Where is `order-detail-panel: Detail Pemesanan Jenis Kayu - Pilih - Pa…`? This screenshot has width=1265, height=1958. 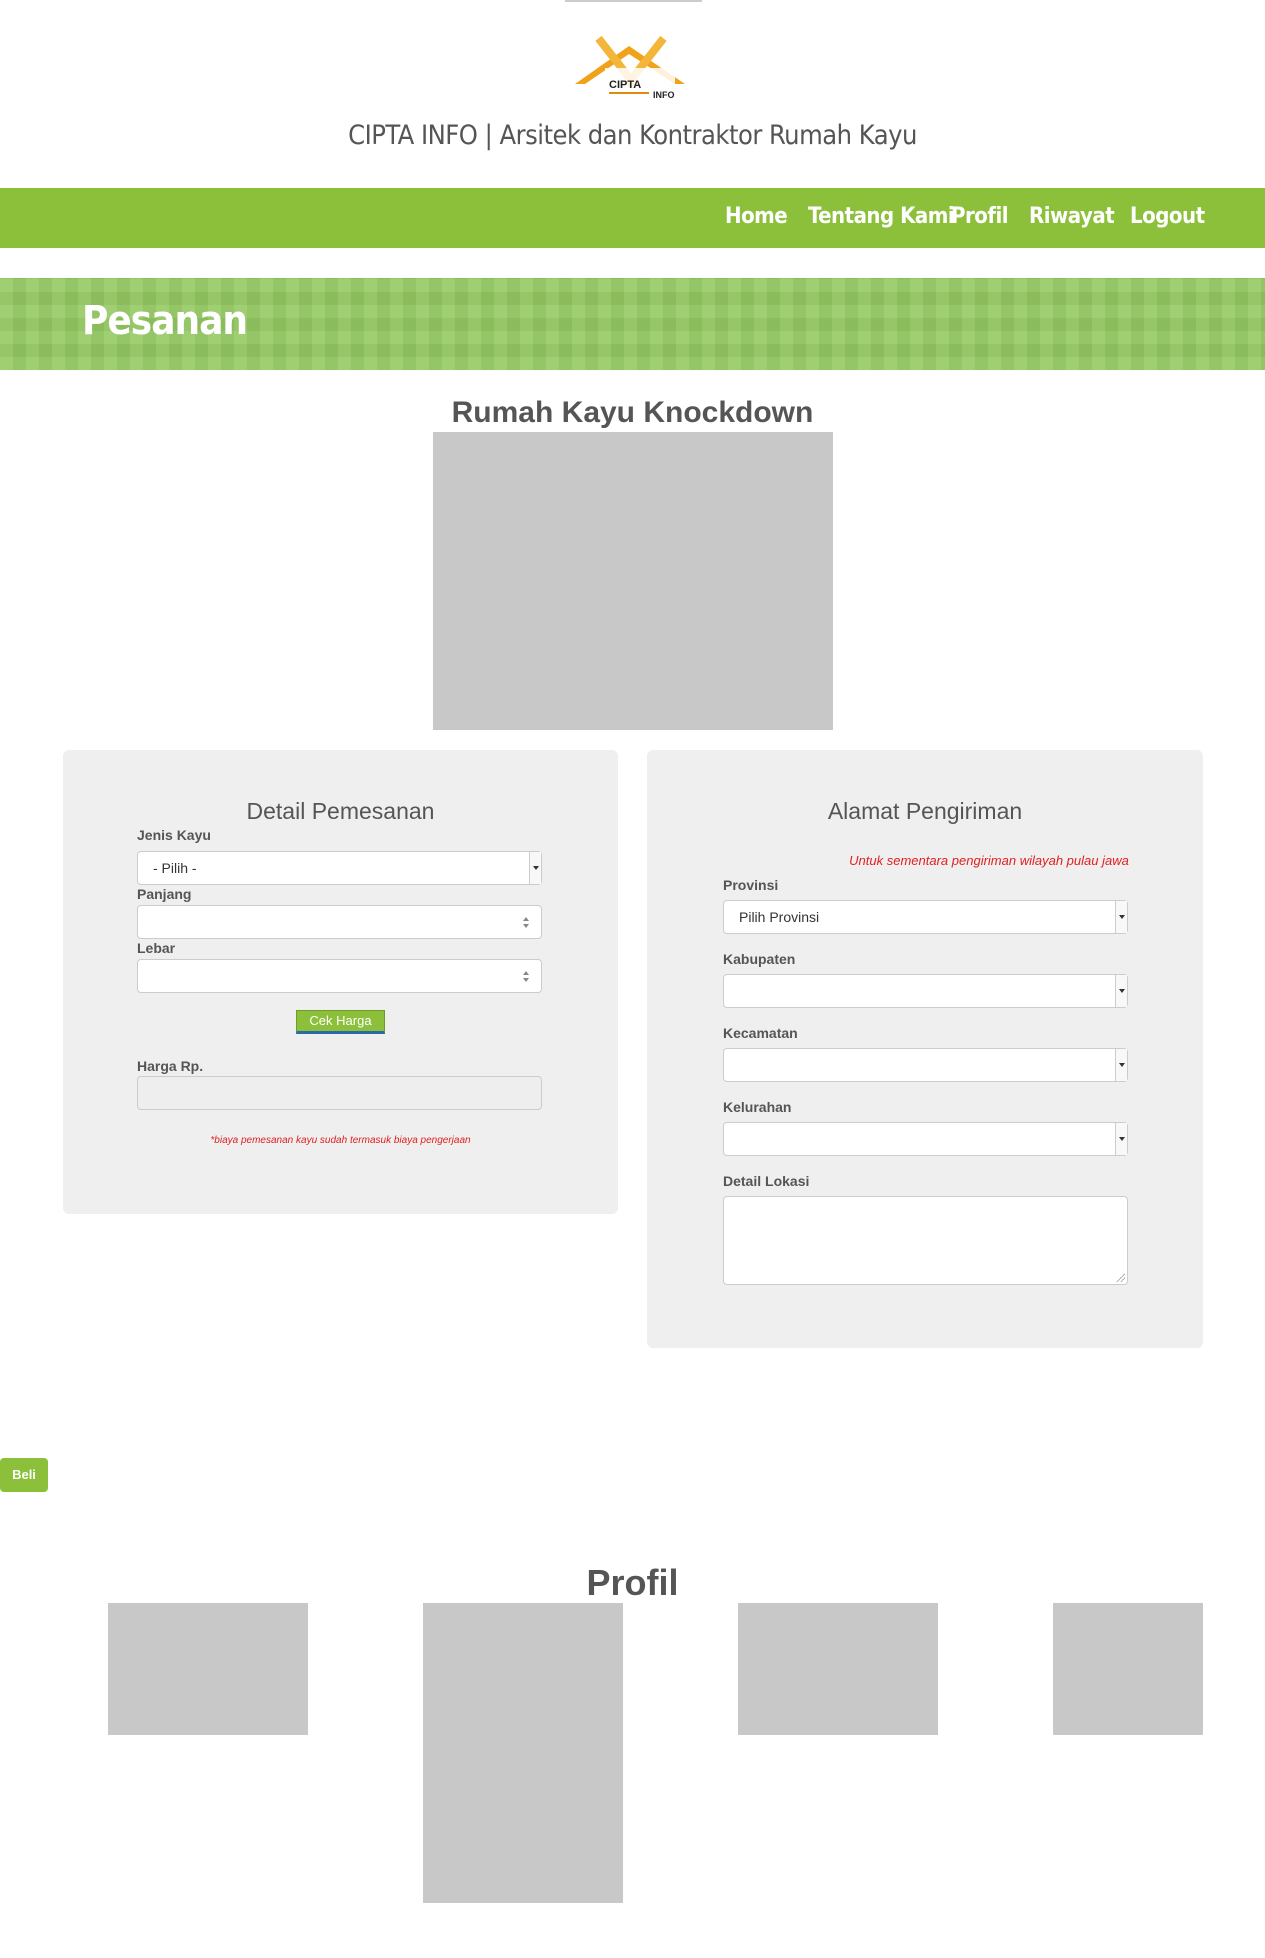
order-detail-panel: Detail Pemesanan Jenis Kayu - Pilih - Pa… is located at coordinates (340, 982).